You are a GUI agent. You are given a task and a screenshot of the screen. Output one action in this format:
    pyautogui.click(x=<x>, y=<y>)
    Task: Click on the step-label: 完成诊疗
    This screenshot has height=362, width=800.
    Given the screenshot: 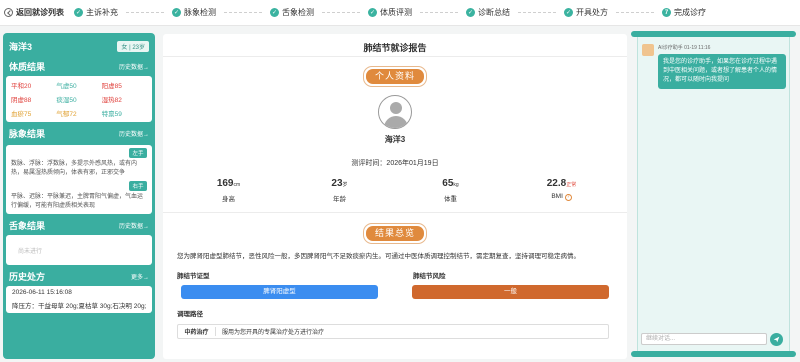 What is the action you would take?
    pyautogui.click(x=690, y=12)
    